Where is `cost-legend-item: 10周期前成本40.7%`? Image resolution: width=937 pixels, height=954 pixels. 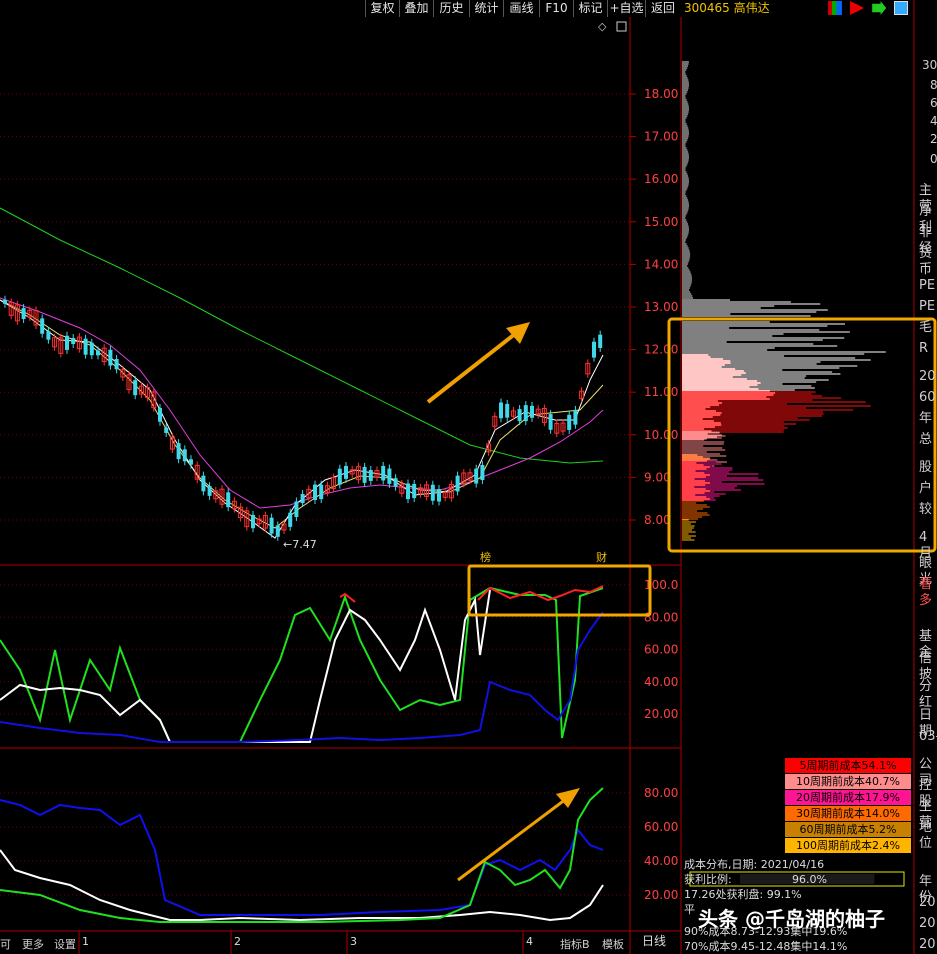 cost-legend-item: 10周期前成本40.7% is located at coordinates (848, 781).